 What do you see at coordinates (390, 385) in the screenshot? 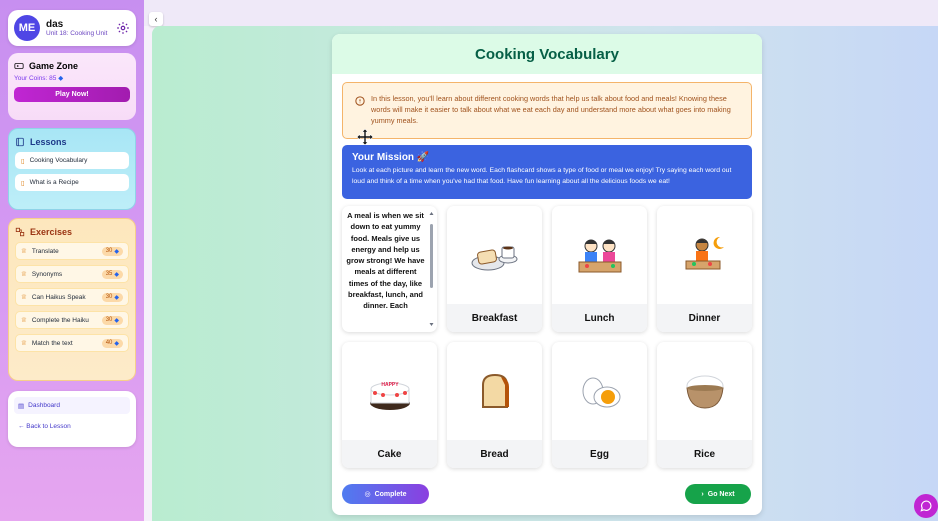
I see `svg-text: HAPPY` at bounding box center [390, 385].